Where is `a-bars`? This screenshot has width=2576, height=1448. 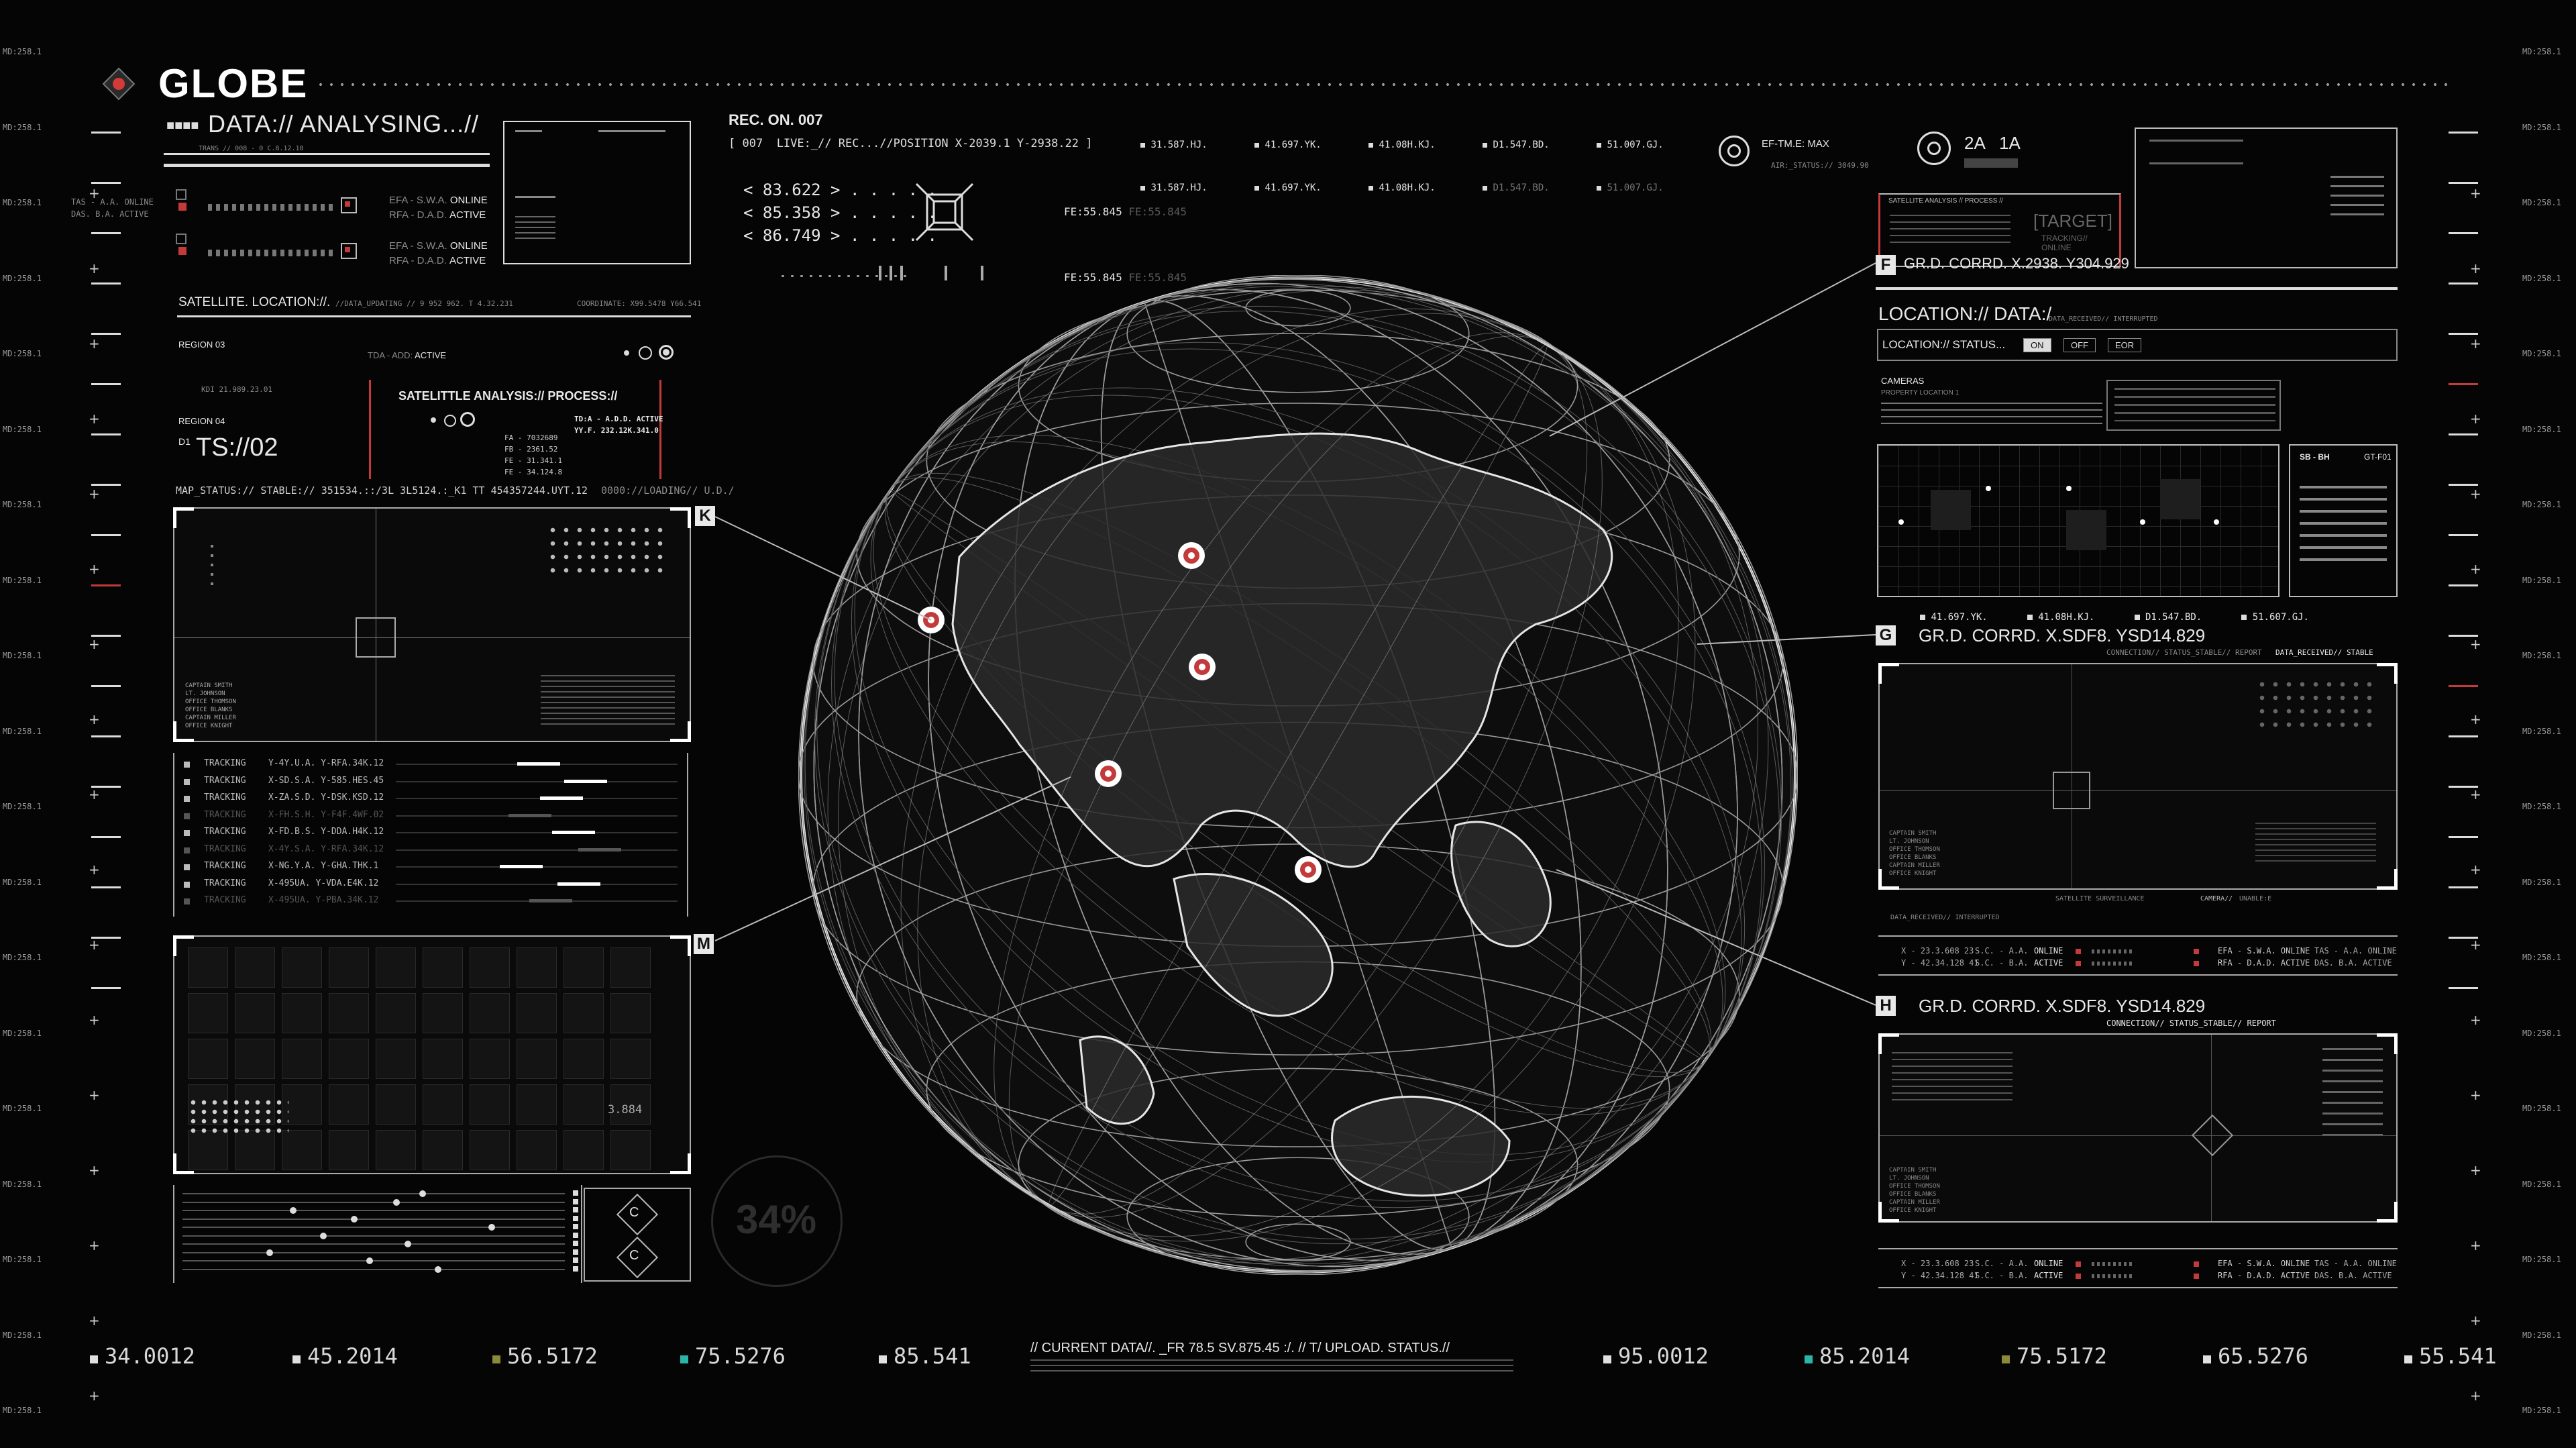
a-bars is located at coordinates (1991, 163).